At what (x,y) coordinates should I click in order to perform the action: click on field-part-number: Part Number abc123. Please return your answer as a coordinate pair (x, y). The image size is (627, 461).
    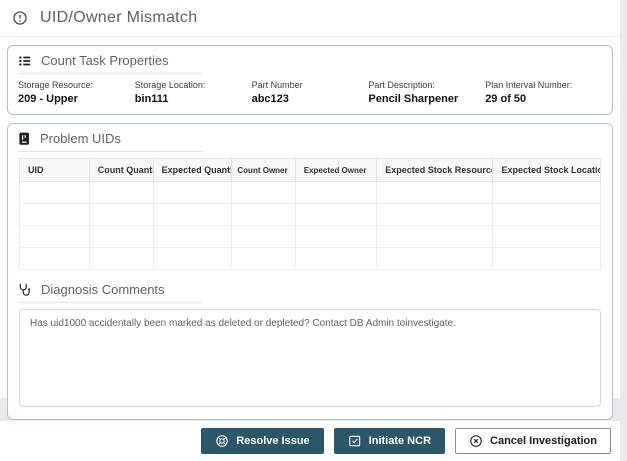
    Looking at the image, I should click on (310, 92).